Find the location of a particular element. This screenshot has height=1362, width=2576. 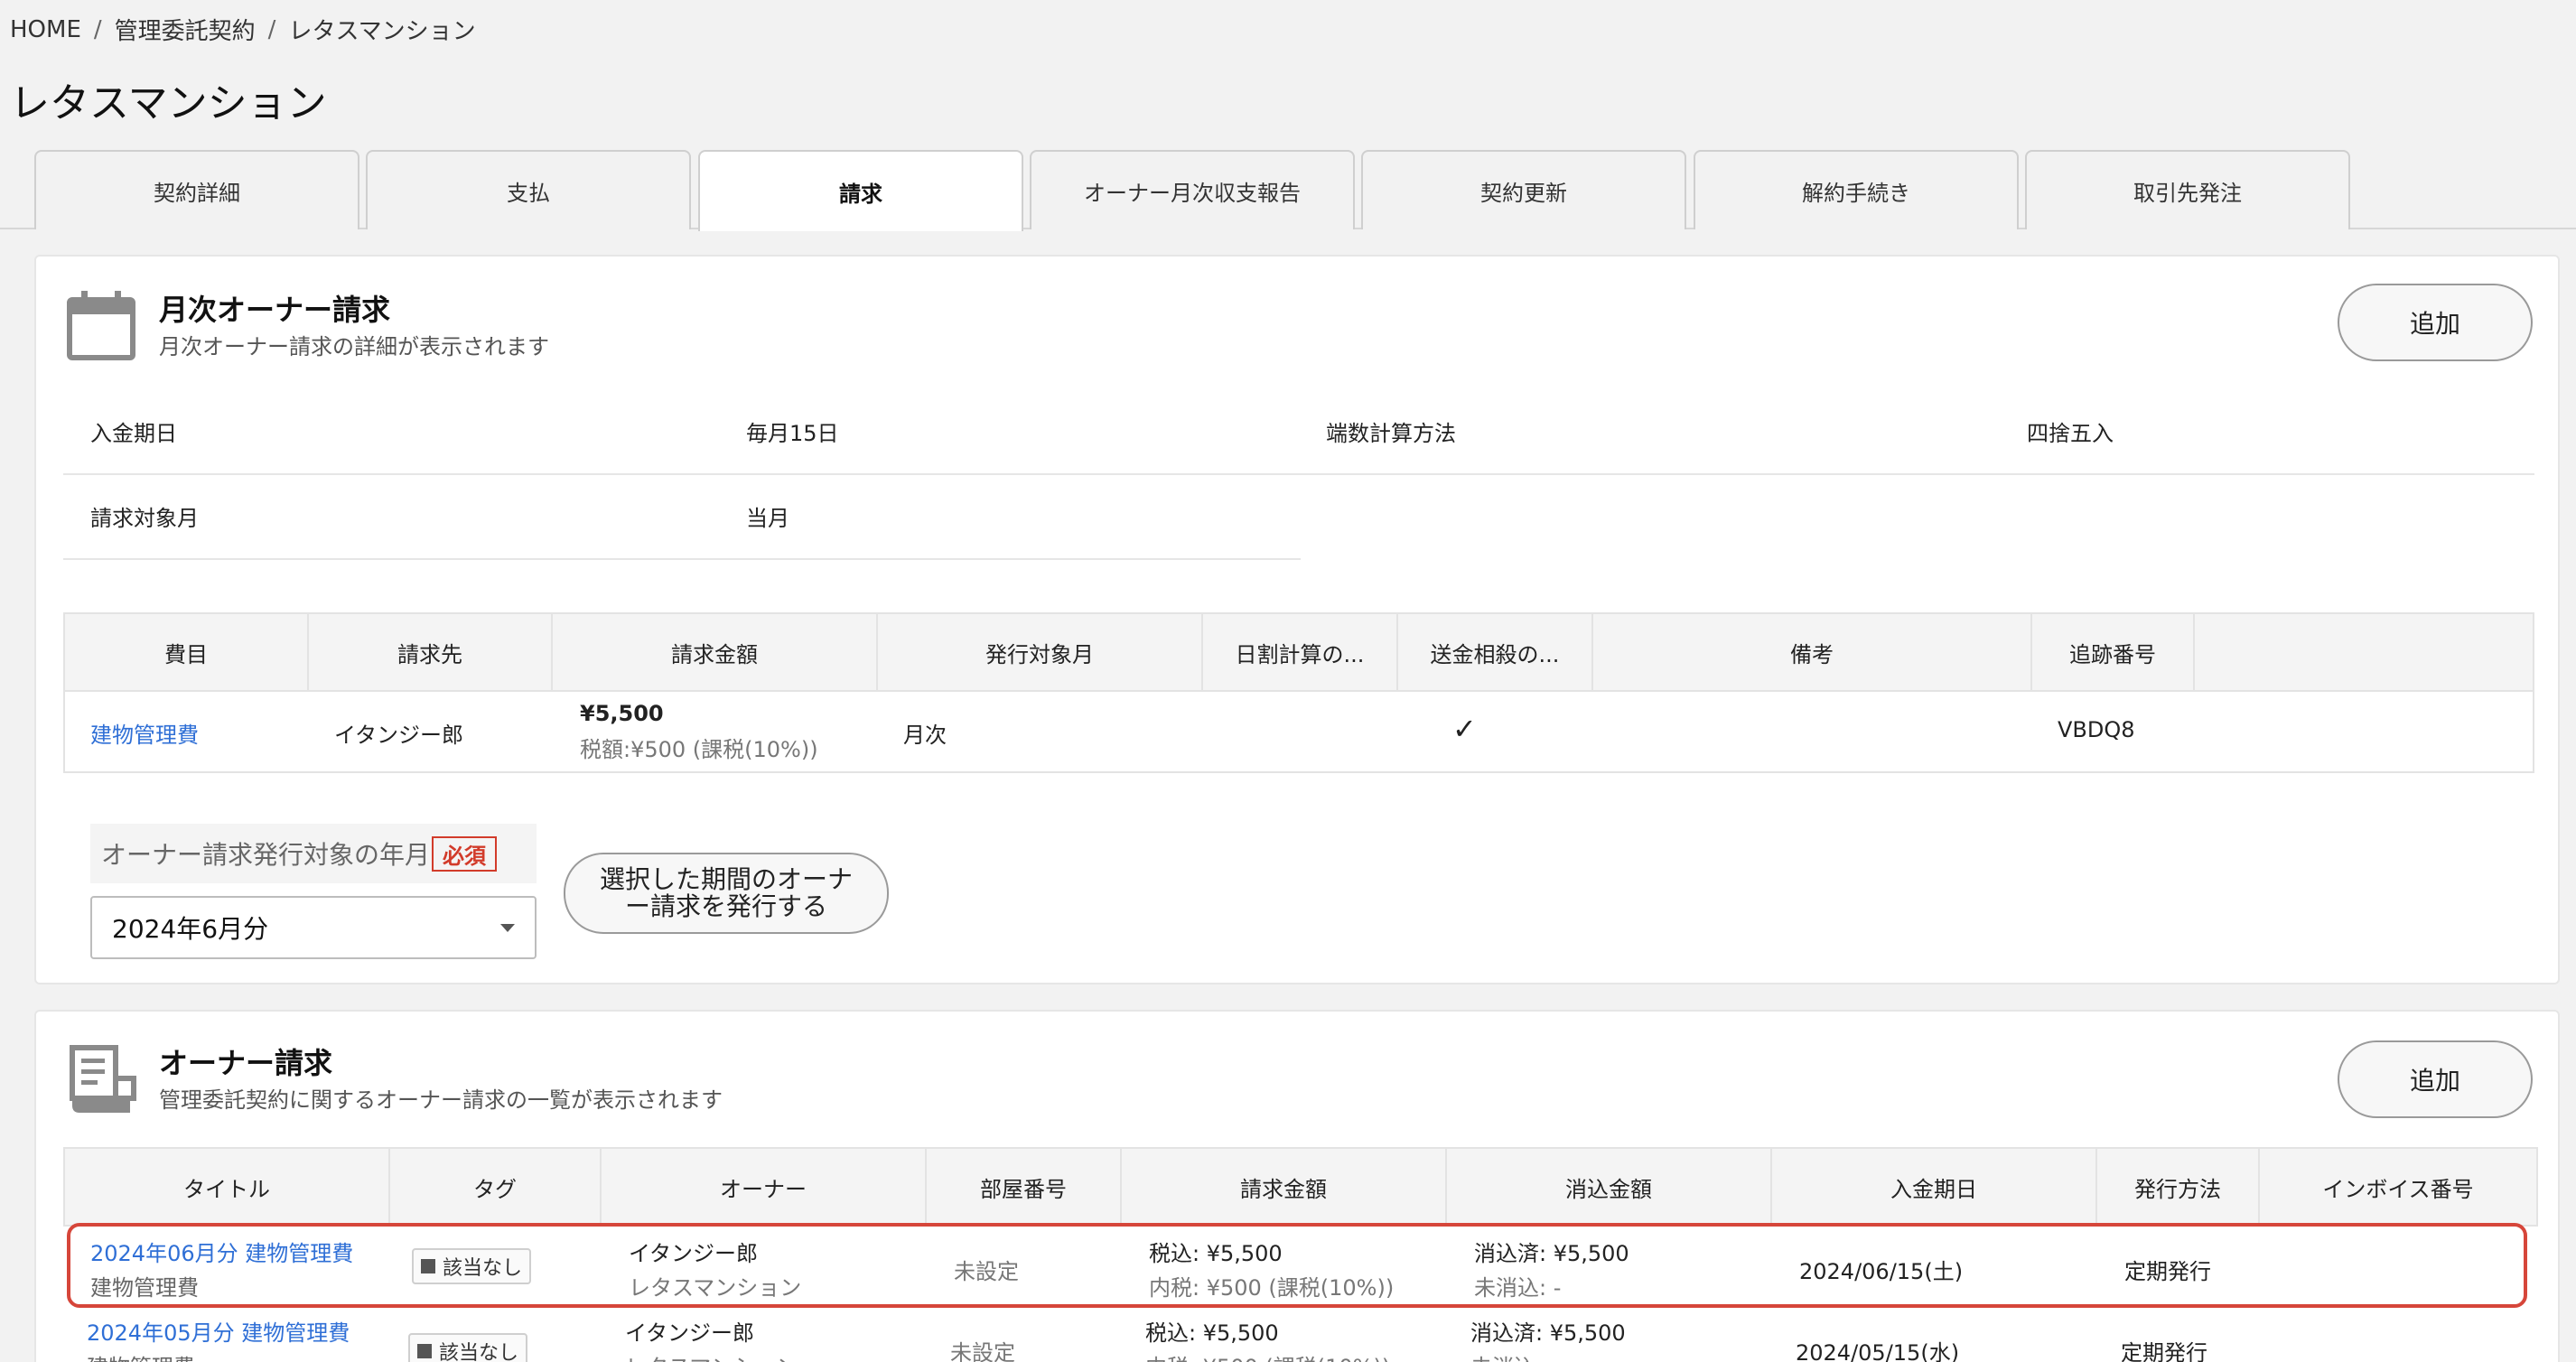

col-room: 部屋番号 is located at coordinates (1024, 1187).